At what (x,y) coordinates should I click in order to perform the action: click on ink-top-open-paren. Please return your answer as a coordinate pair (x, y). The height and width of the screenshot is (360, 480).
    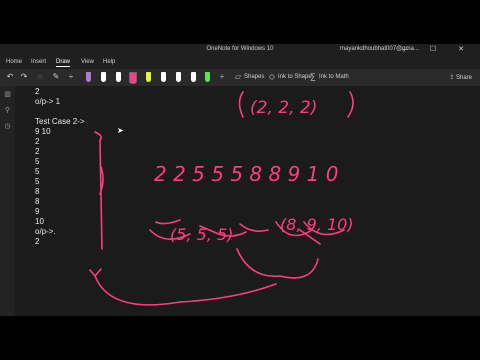
    Looking at the image, I should click on (241, 104).